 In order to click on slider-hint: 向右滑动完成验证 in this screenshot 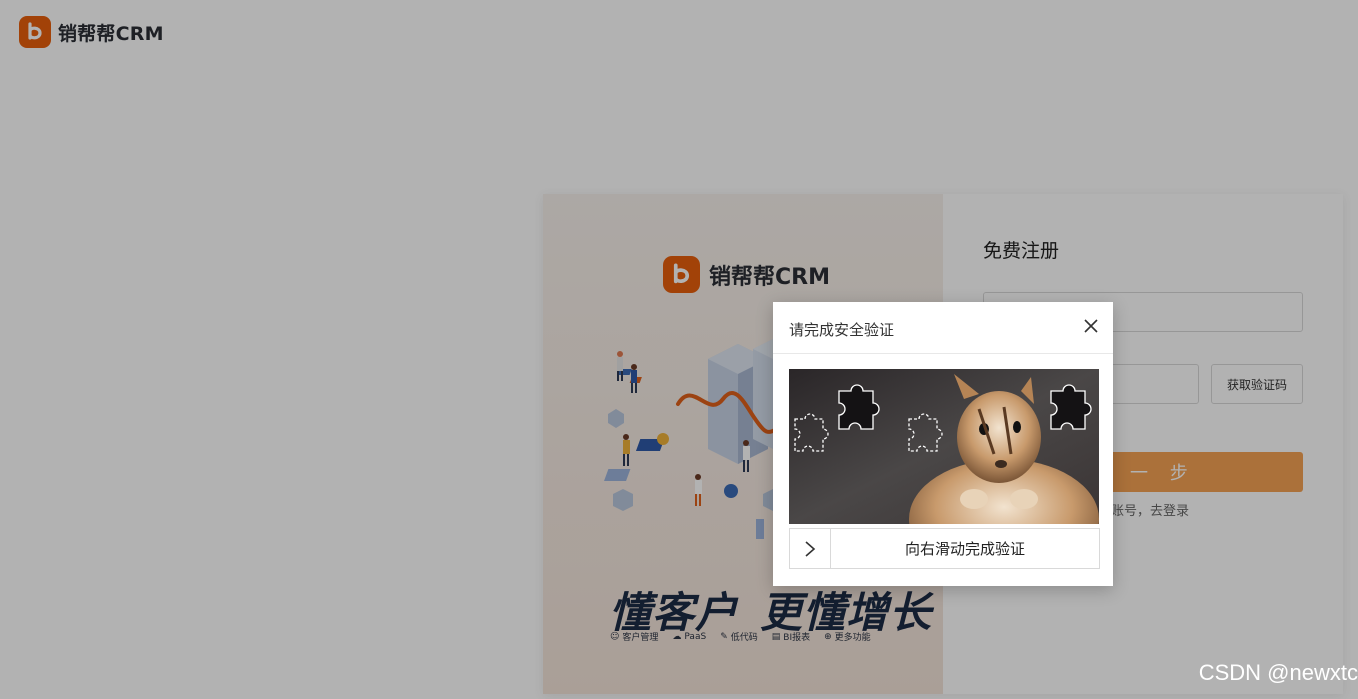, I will do `click(964, 549)`.